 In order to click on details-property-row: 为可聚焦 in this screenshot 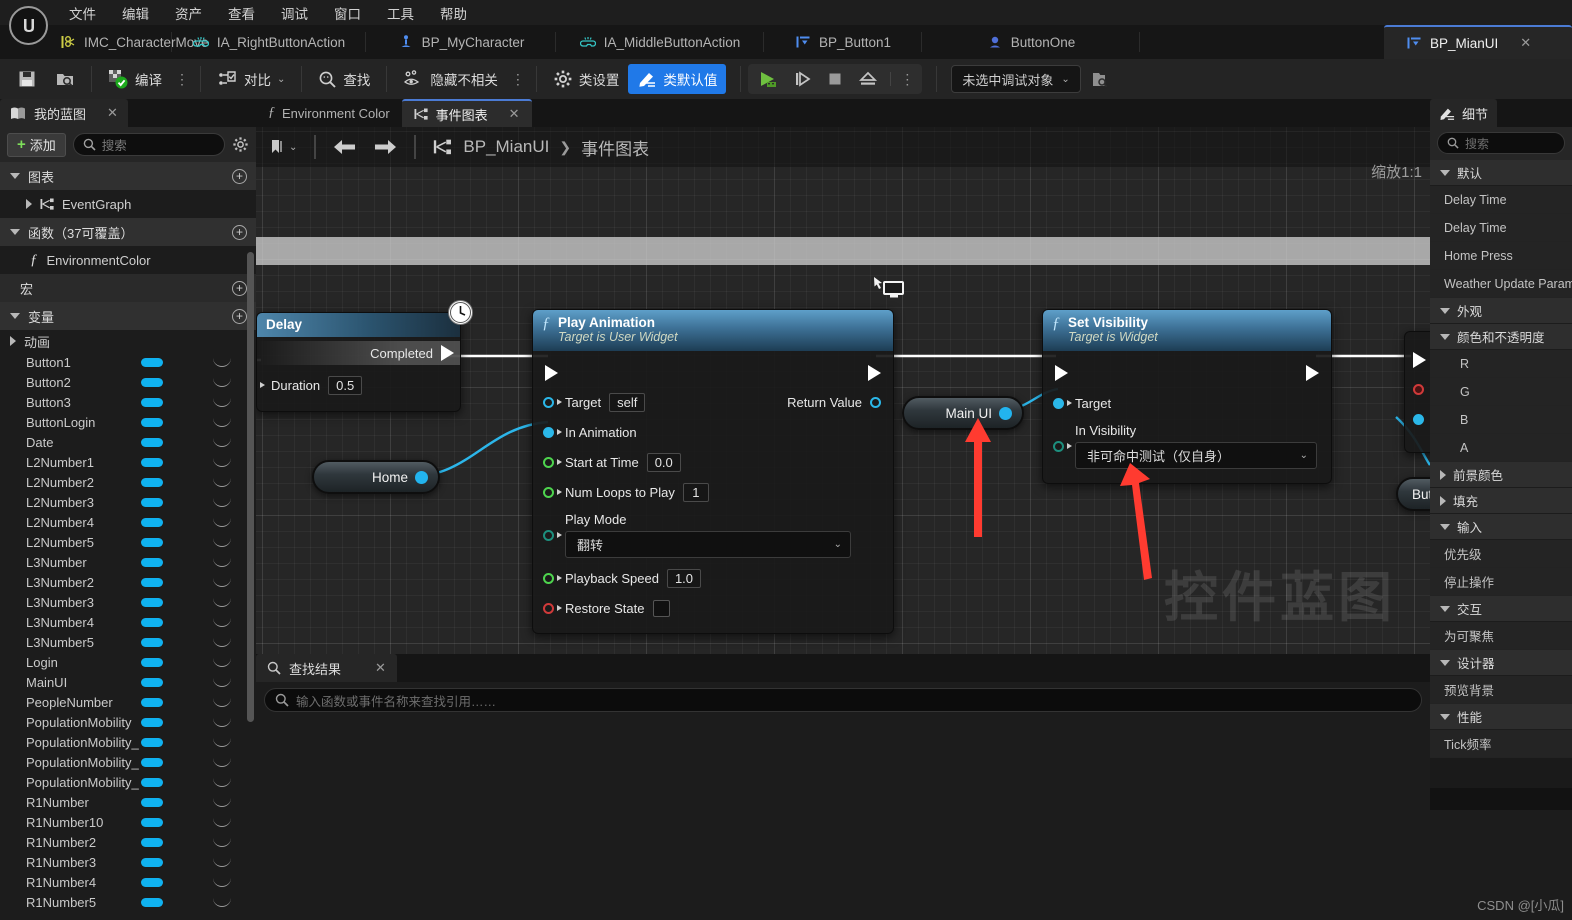, I will do `click(1501, 636)`.